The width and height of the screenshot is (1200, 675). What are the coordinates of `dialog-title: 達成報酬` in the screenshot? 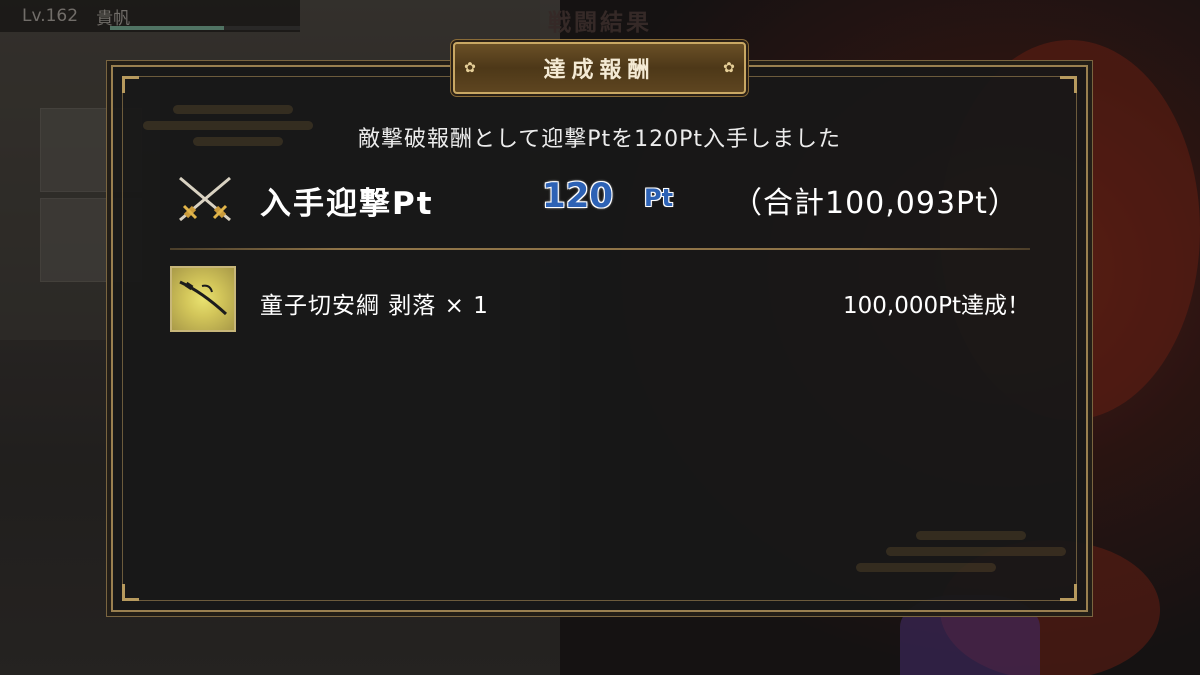 It's located at (599, 70).